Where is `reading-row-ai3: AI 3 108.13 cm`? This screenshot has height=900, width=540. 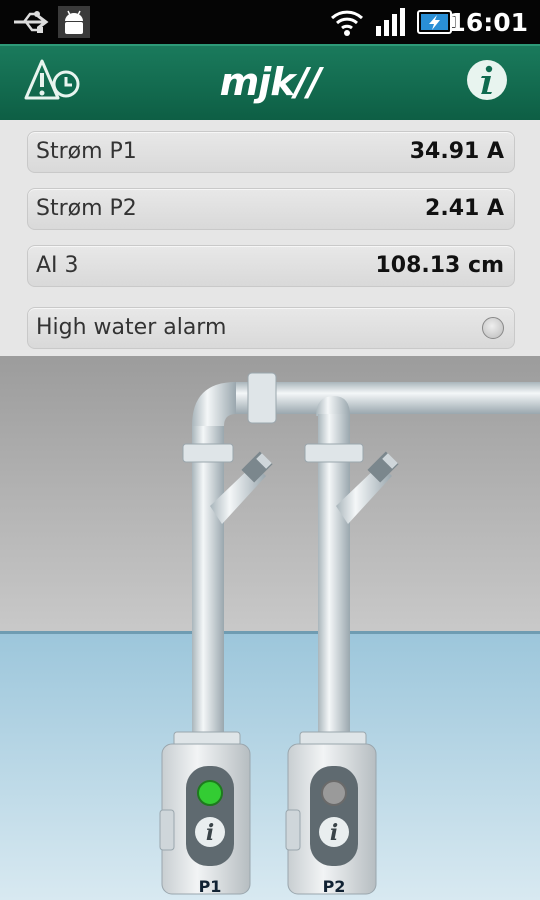 reading-row-ai3: AI 3 108.13 cm is located at coordinates (271, 266).